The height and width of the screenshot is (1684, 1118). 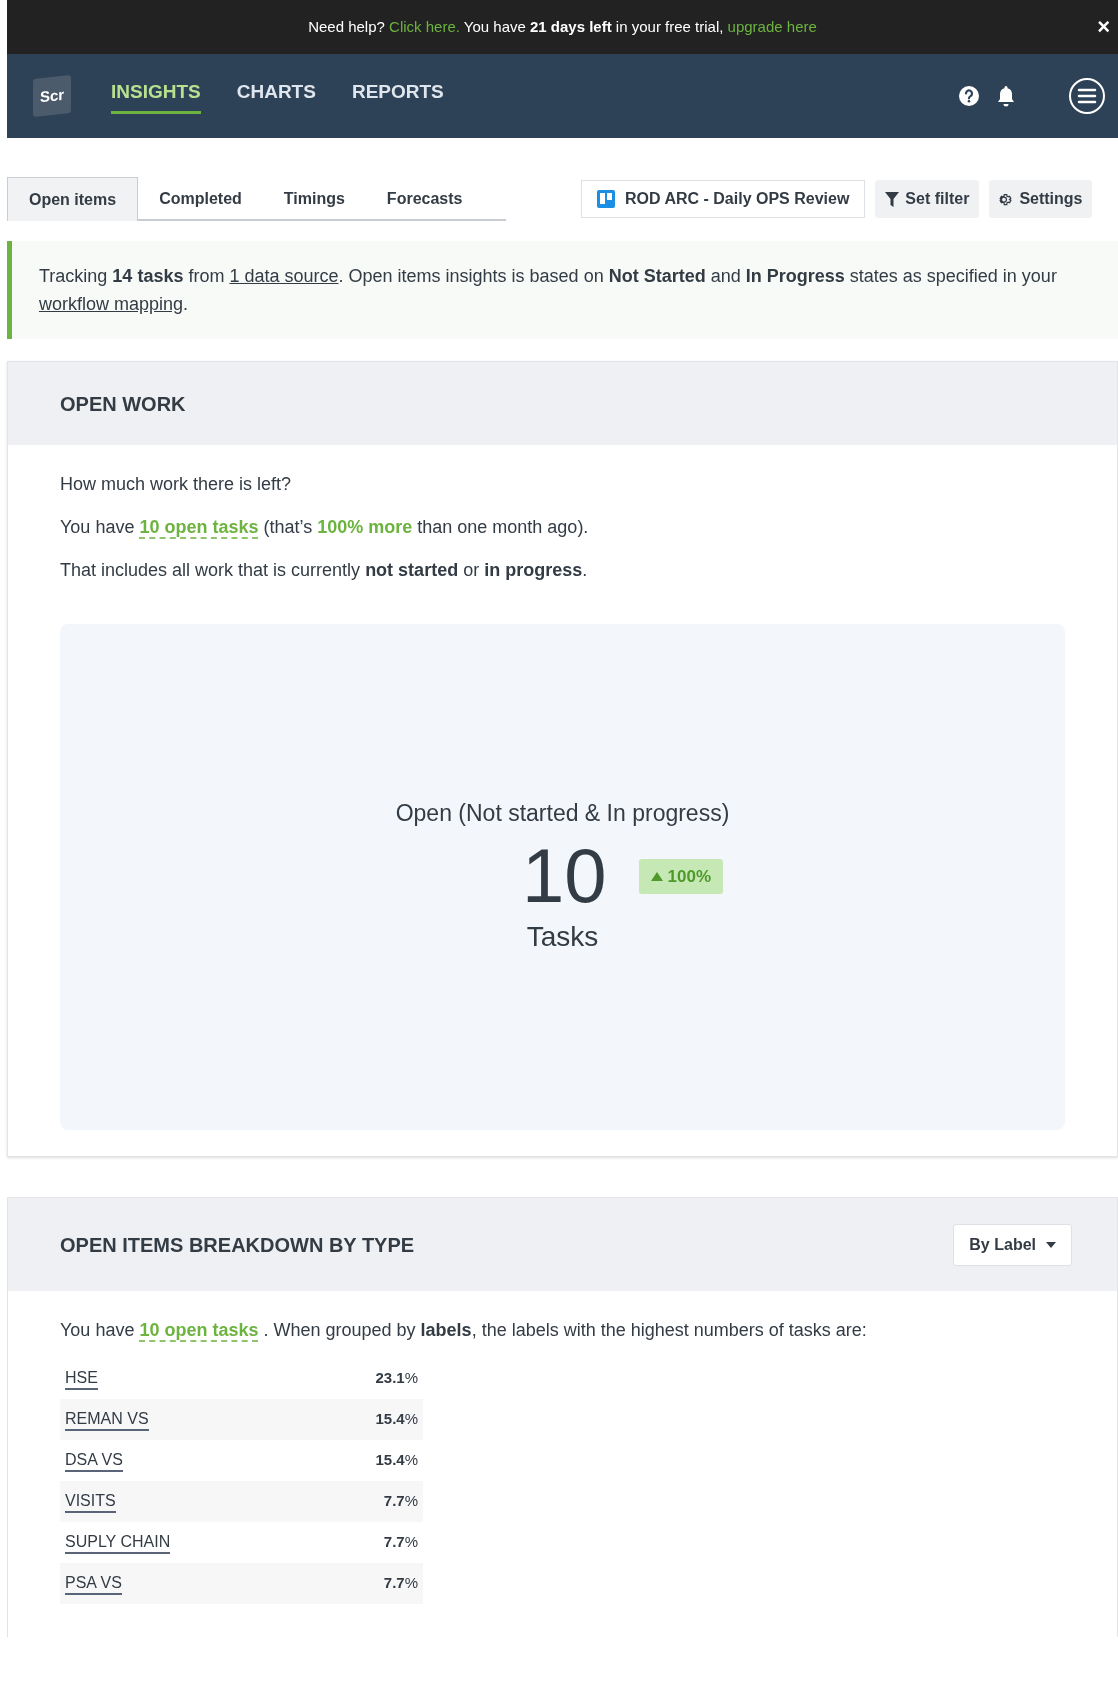 What do you see at coordinates (118, 1542) in the screenshot?
I see `label-link: SUPLY CHAIN` at bounding box center [118, 1542].